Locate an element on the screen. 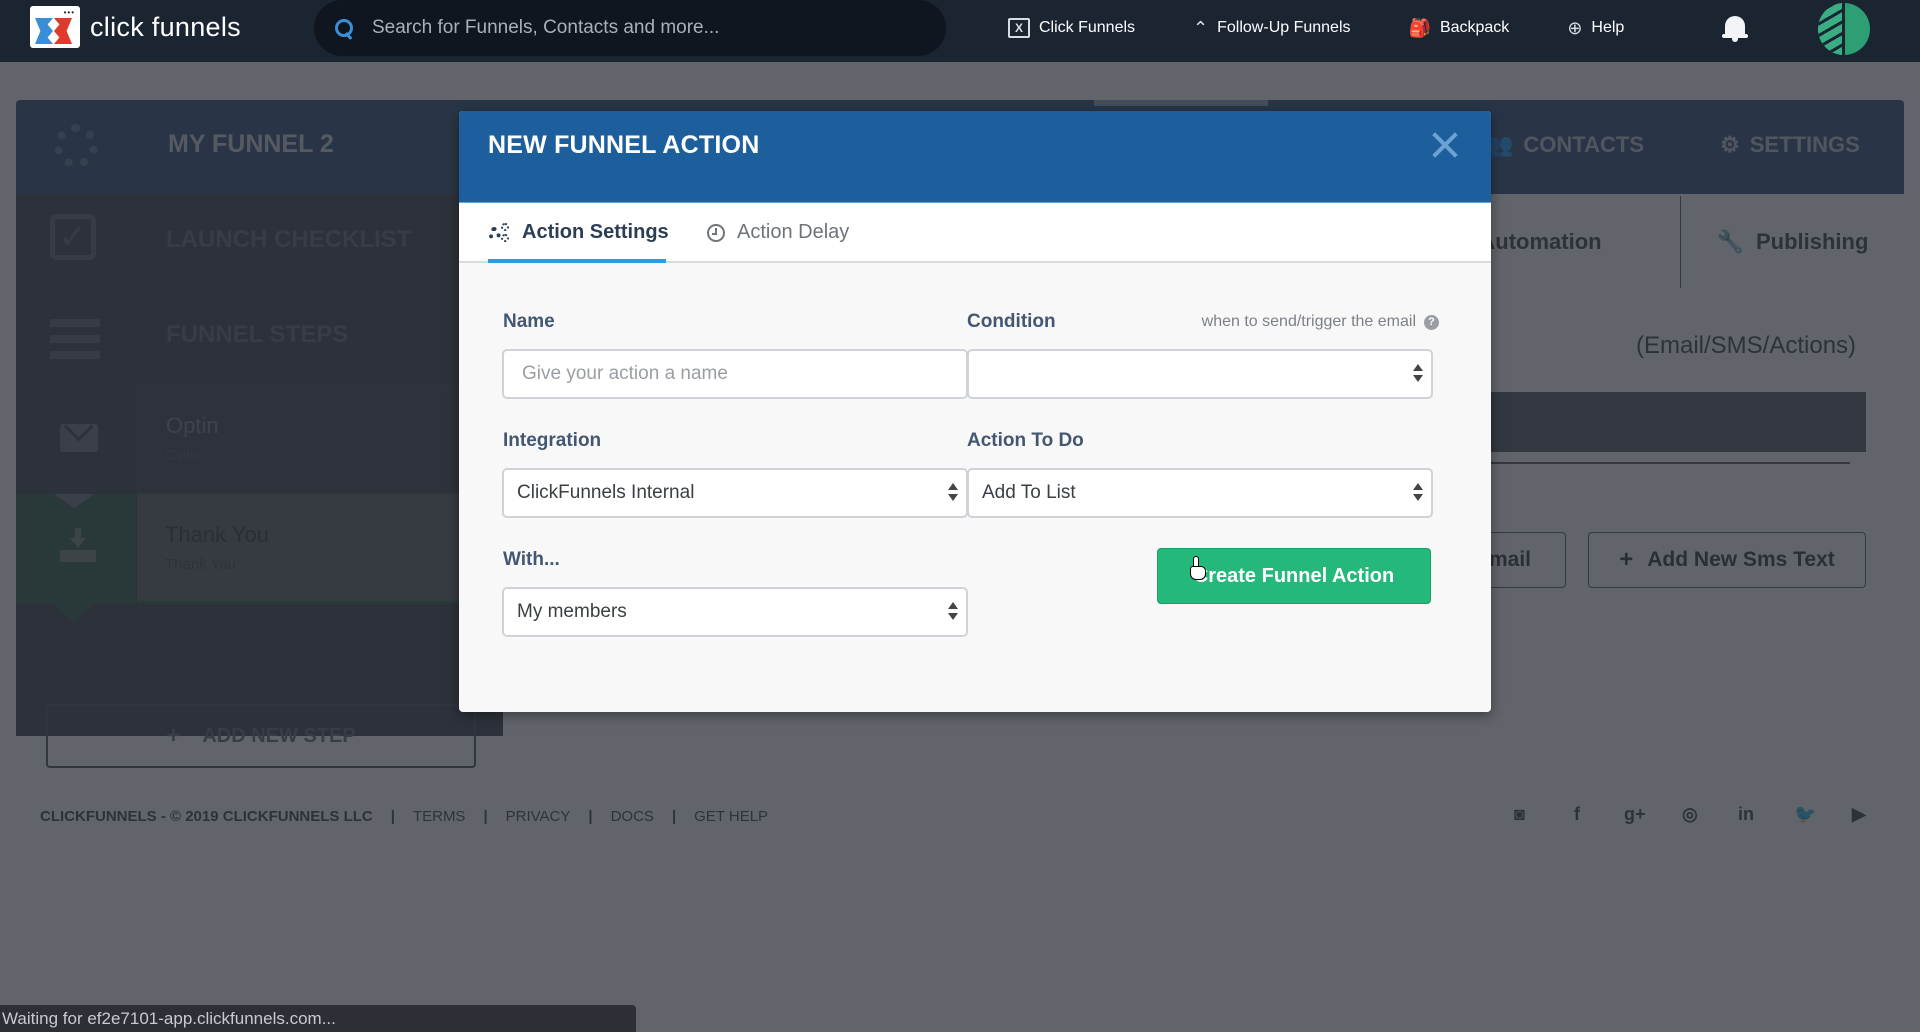  modal-tabs: Action Settings Action Delay is located at coordinates (975, 233).